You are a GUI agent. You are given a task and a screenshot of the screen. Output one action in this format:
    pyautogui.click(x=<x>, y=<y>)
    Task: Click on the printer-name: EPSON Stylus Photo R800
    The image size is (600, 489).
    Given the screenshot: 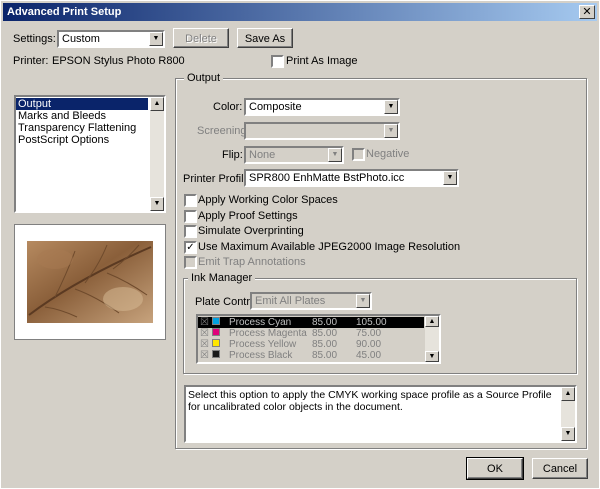 What is the action you would take?
    pyautogui.click(x=118, y=61)
    